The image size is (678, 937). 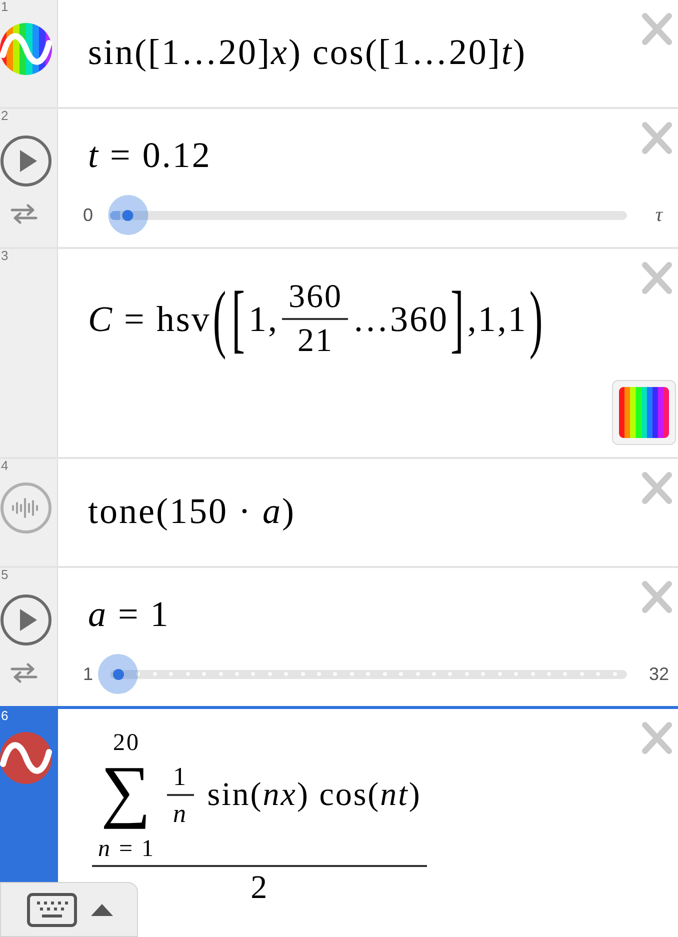 I want to click on math-input: t = 0.12, so click(x=150, y=155).